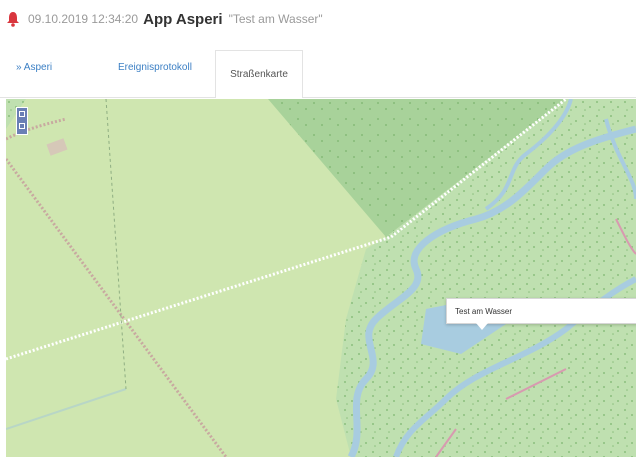 This screenshot has height=457, width=636. I want to click on popup-pointer, so click(482, 326).